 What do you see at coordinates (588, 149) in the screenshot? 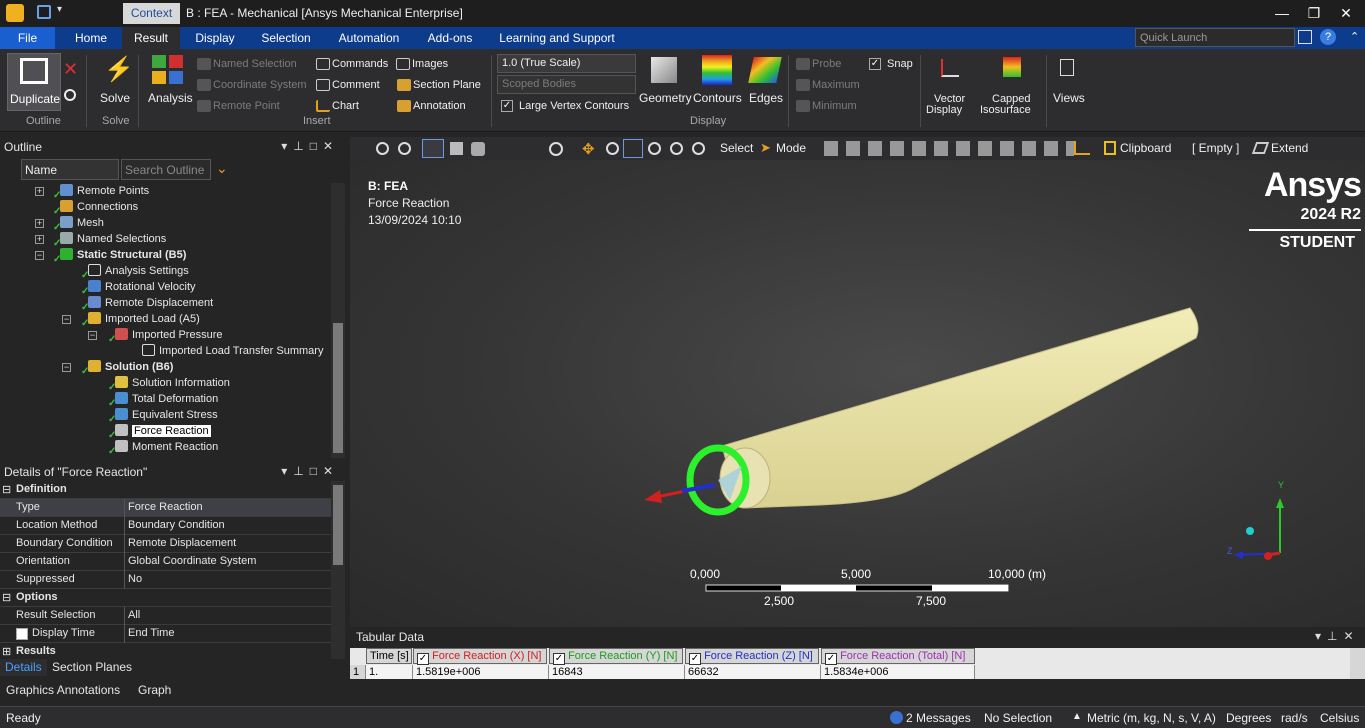
I see `pan-icon: ✥` at bounding box center [588, 149].